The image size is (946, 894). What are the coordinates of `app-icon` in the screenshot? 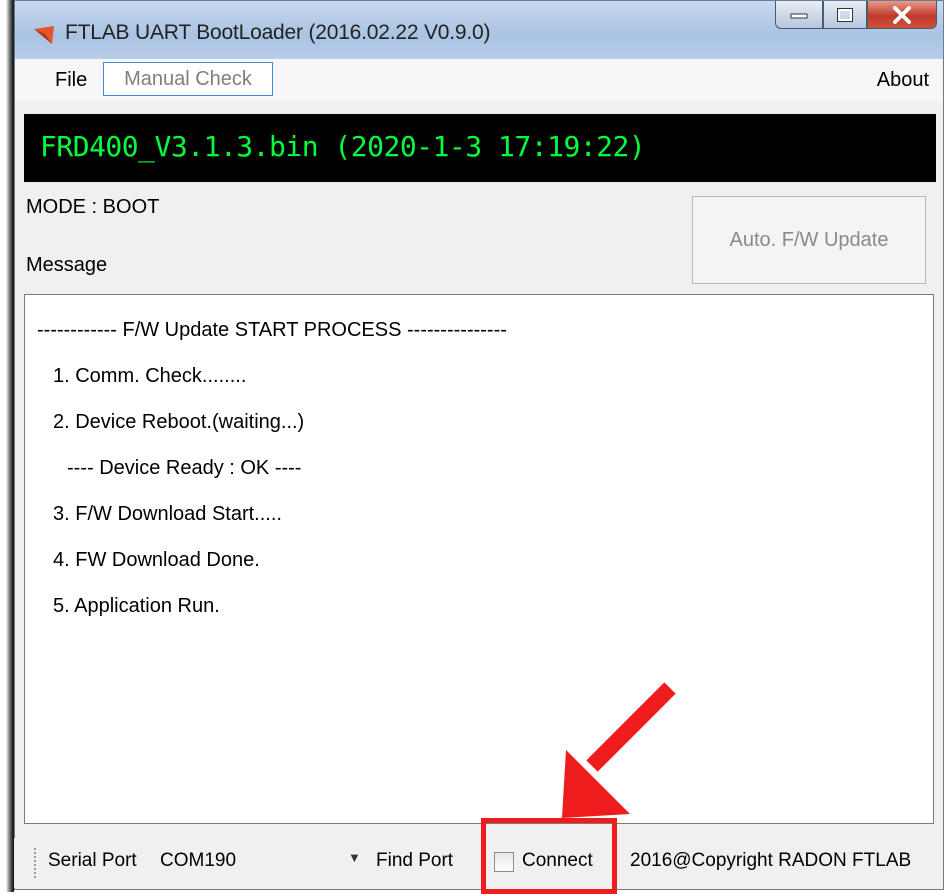 It's located at (44, 35).